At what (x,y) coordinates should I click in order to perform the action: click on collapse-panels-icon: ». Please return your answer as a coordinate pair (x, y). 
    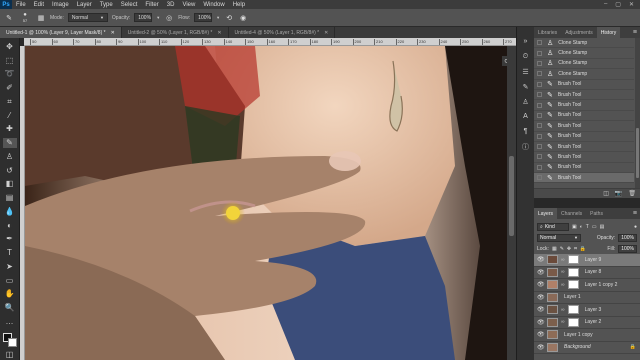
    Looking at the image, I should click on (526, 41).